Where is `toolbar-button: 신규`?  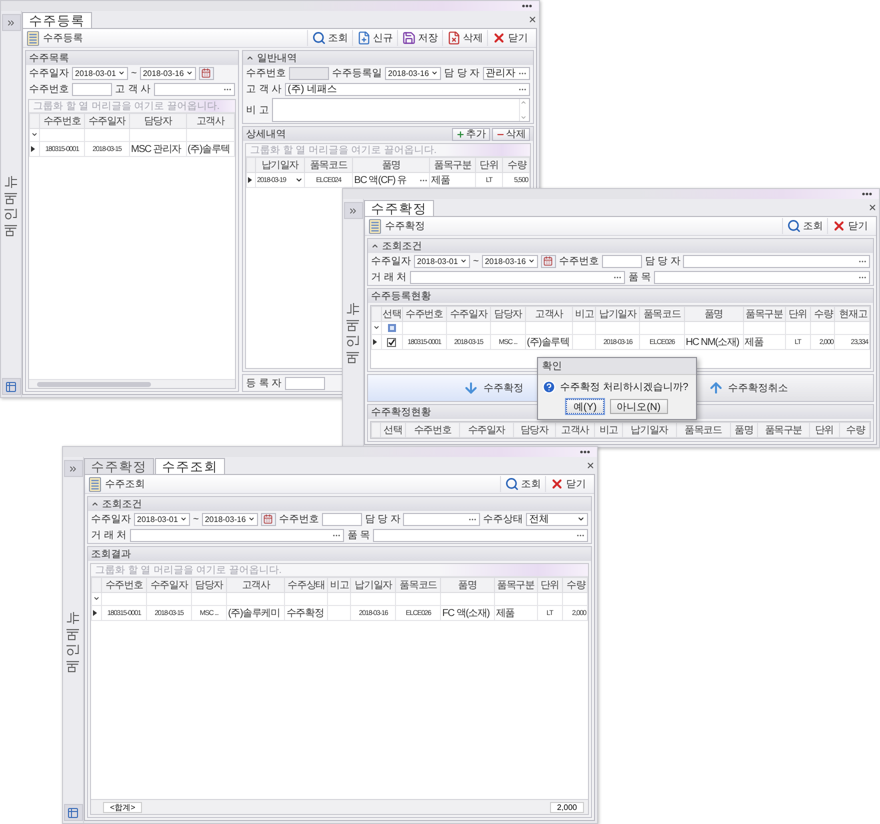 toolbar-button: 신규 is located at coordinates (374, 38).